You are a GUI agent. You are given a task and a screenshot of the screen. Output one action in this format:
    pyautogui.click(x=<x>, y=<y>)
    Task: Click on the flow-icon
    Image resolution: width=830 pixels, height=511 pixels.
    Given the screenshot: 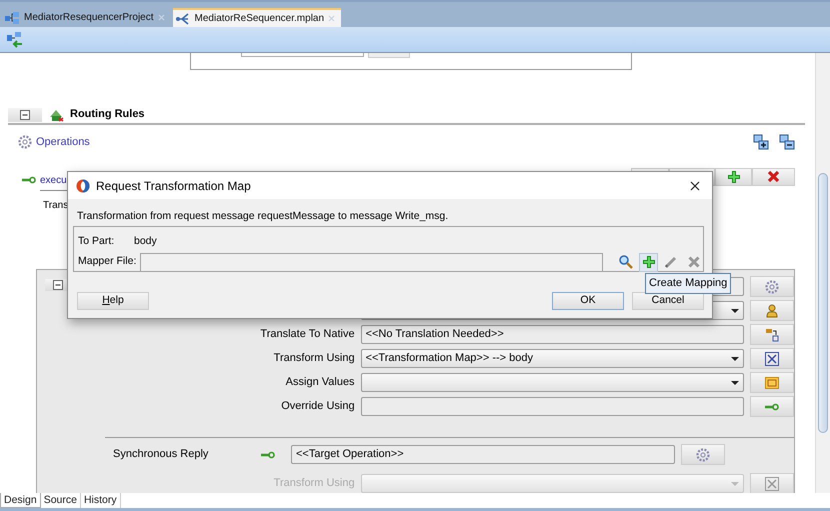 What is the action you would take?
    pyautogui.click(x=182, y=19)
    